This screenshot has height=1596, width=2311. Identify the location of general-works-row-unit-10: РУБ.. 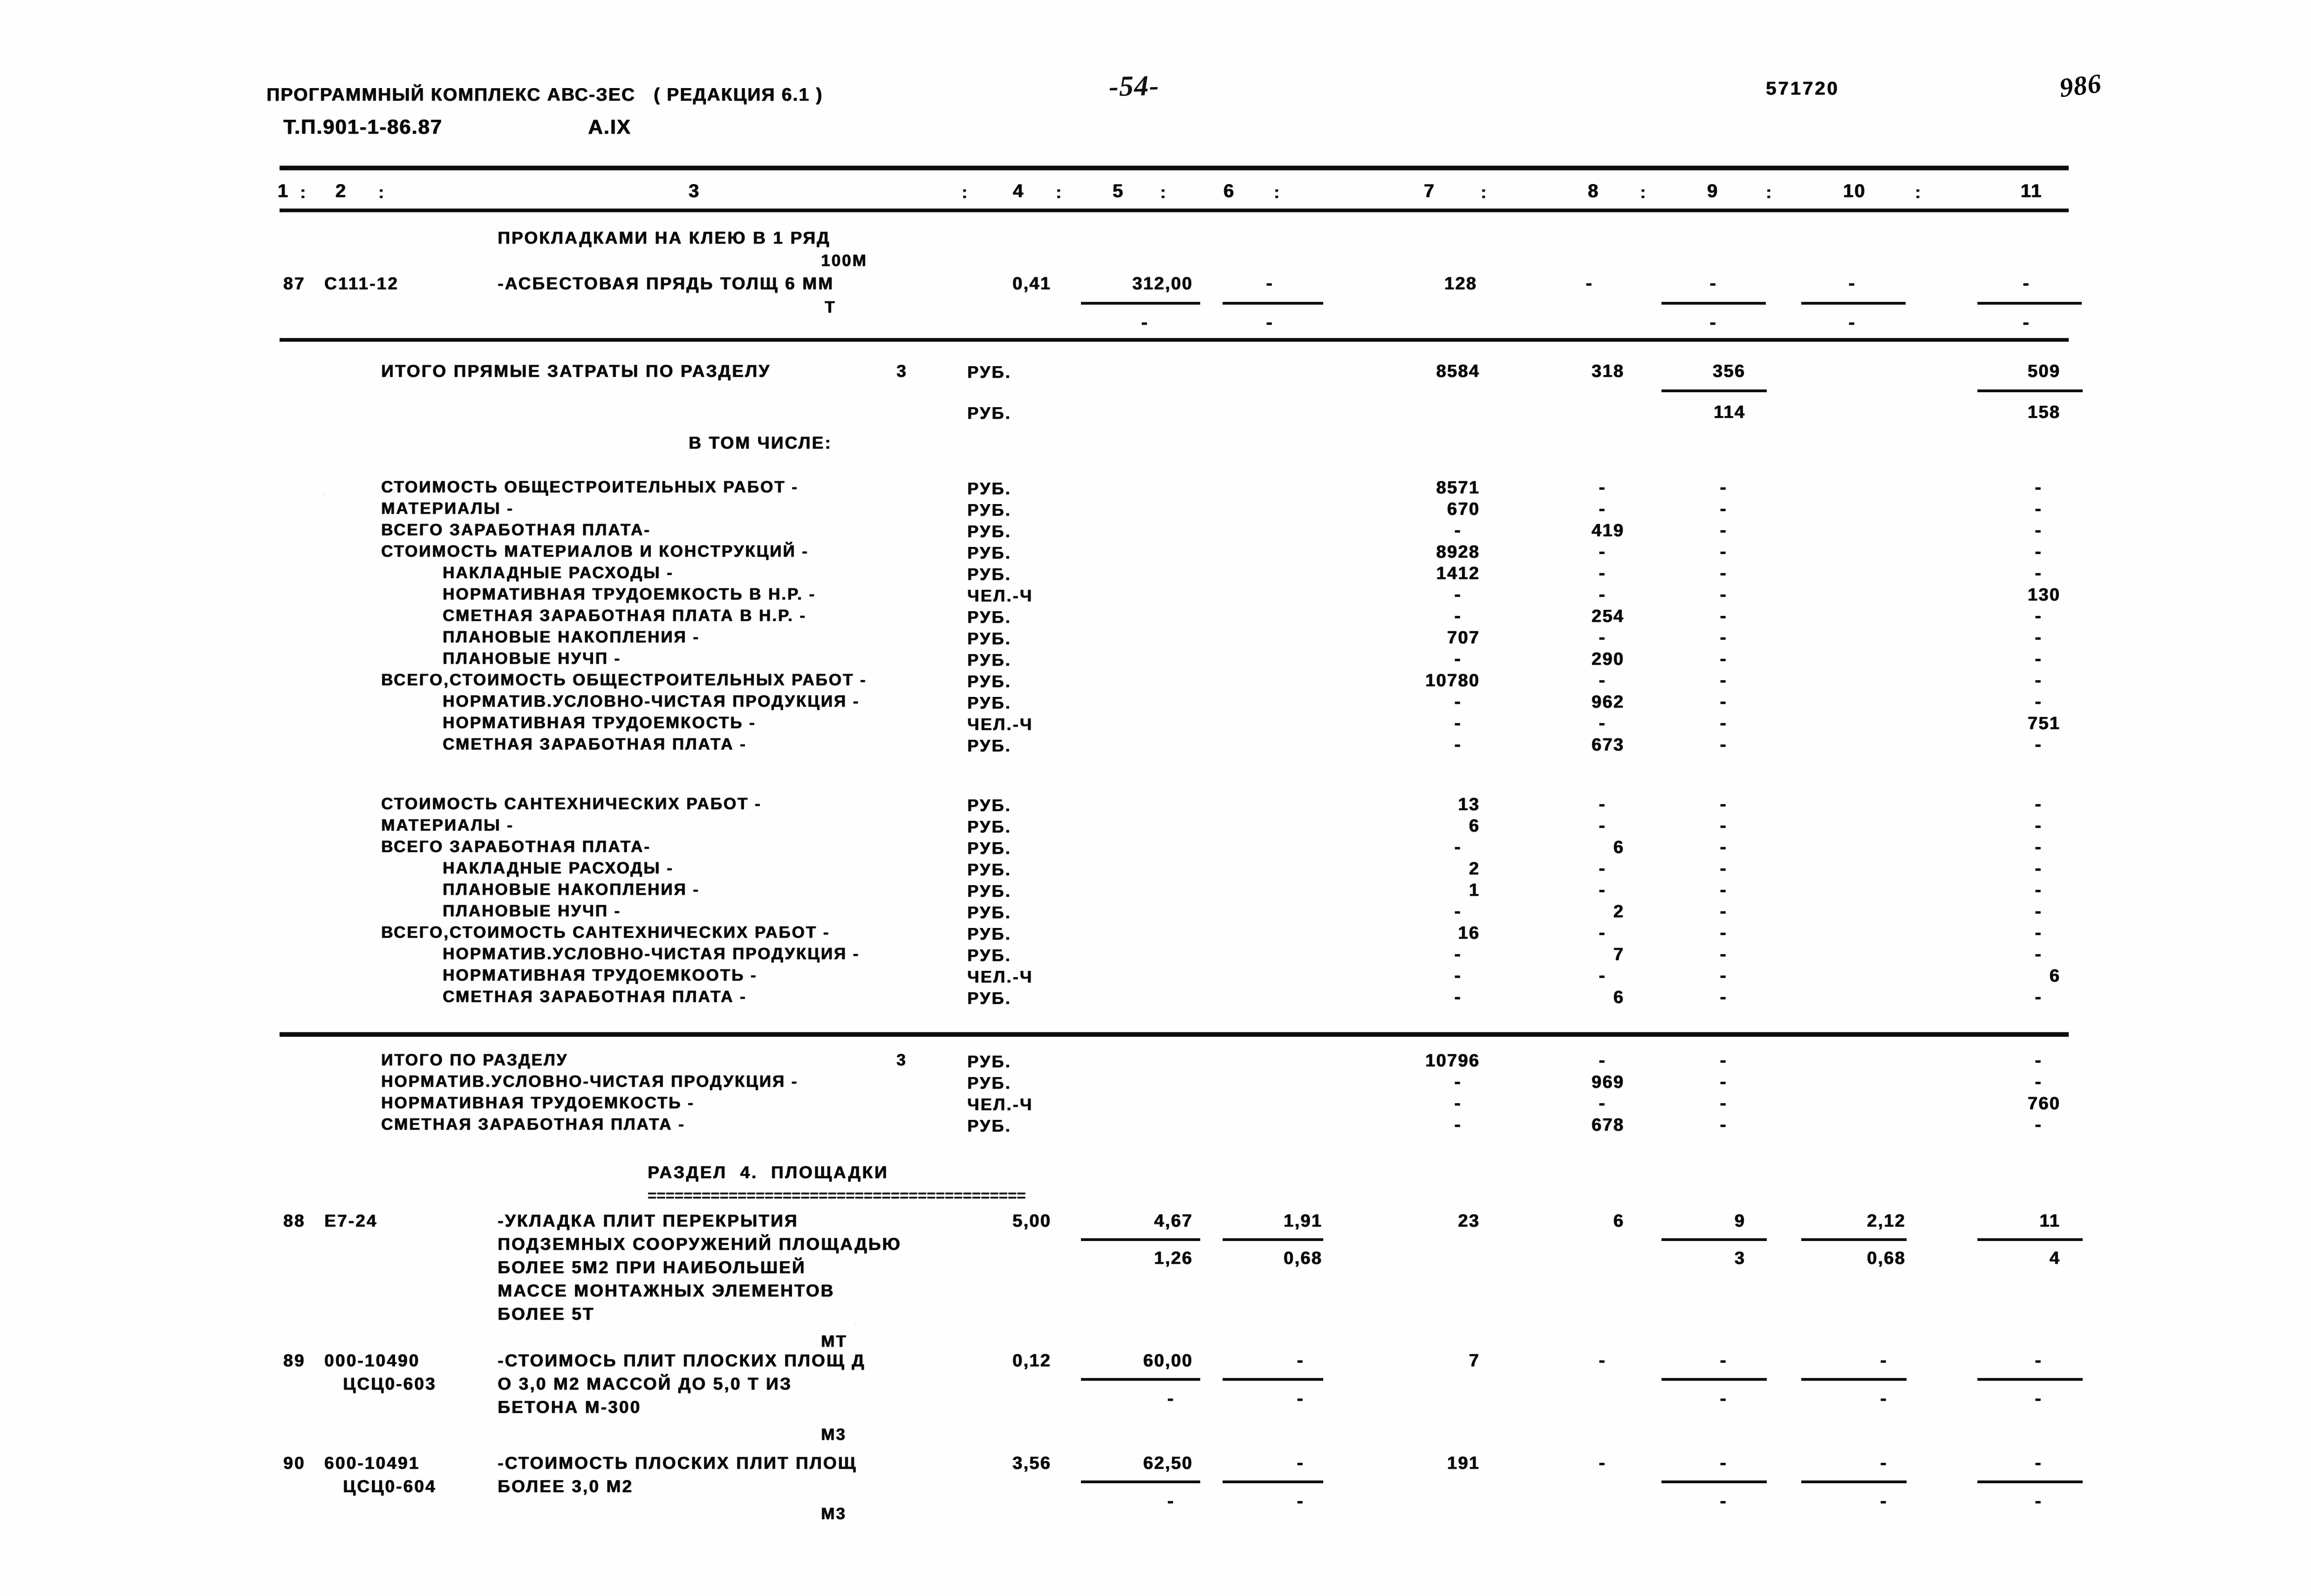
(989, 702).